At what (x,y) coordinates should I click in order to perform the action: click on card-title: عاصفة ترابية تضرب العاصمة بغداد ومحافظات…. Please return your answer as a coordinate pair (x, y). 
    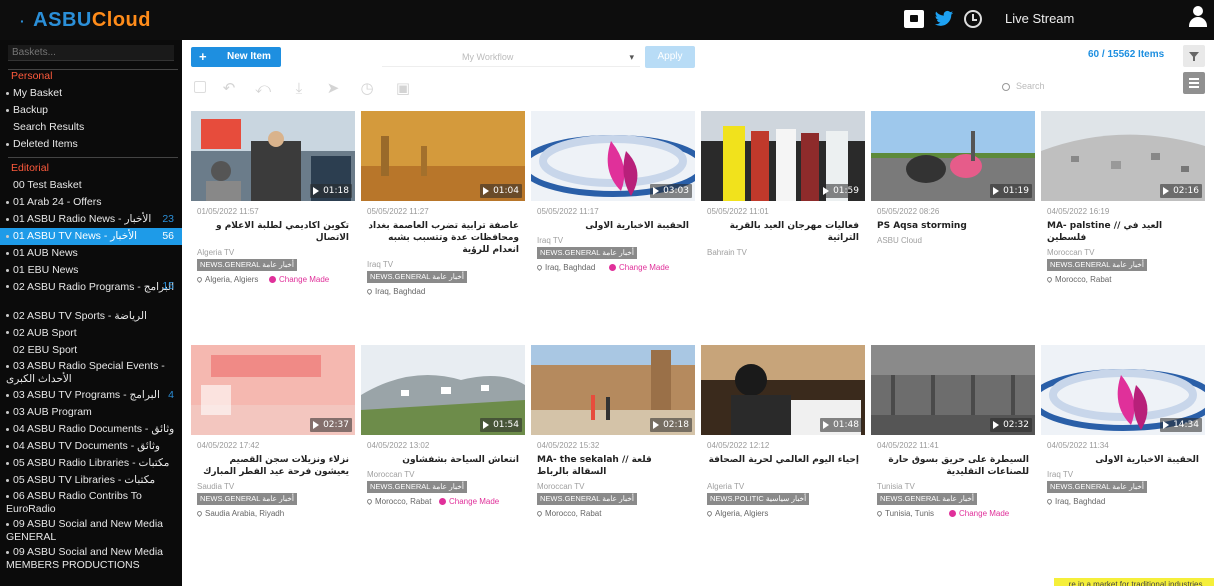
    Looking at the image, I should click on (443, 238).